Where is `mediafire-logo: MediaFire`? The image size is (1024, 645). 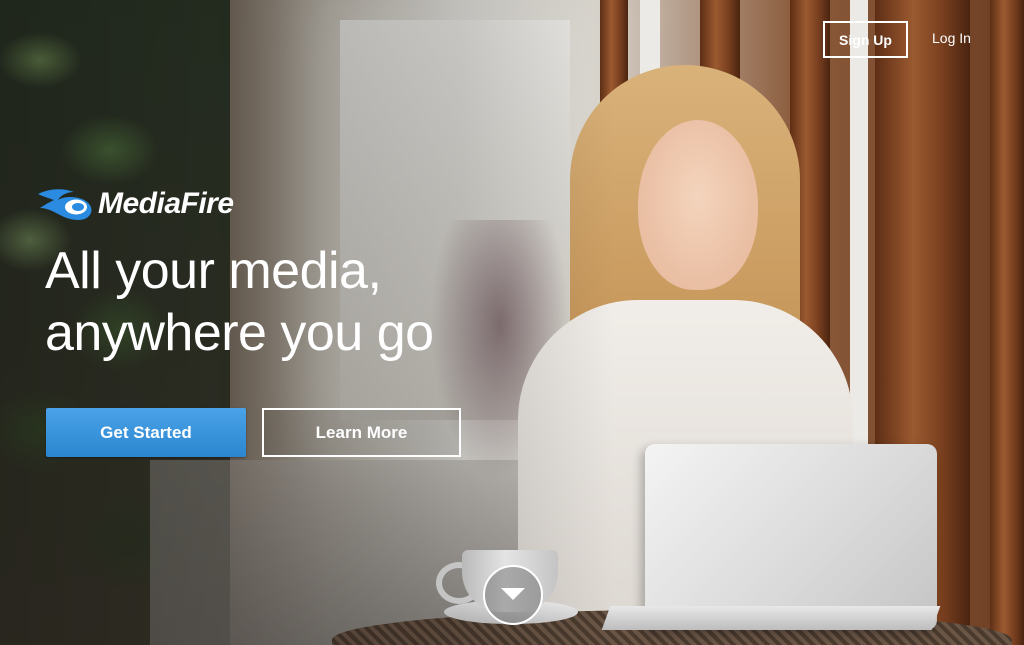 mediafire-logo: MediaFire is located at coordinates (135, 204).